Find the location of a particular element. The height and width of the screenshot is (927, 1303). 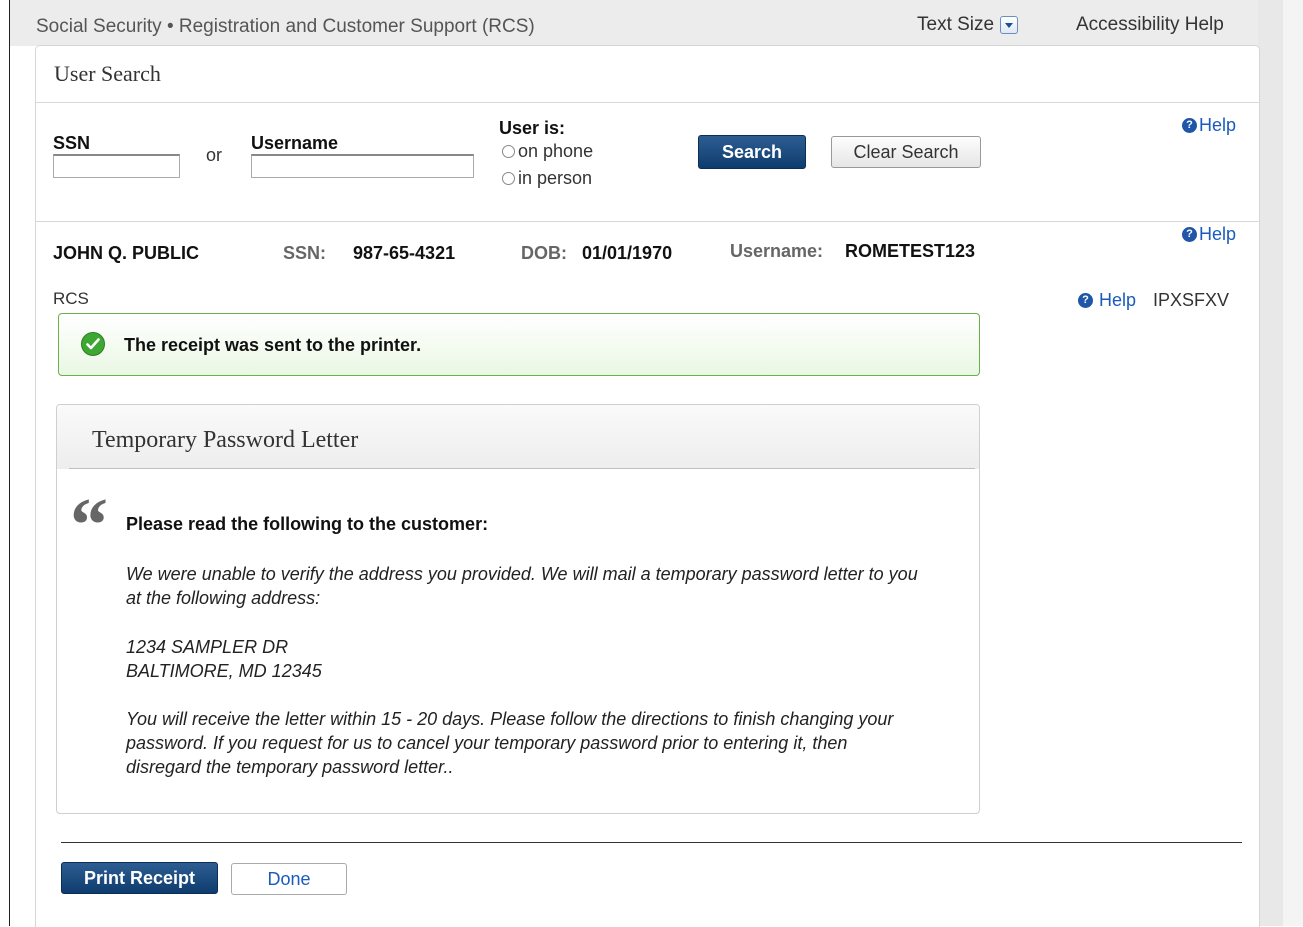

check-circle-icon is located at coordinates (93, 344).